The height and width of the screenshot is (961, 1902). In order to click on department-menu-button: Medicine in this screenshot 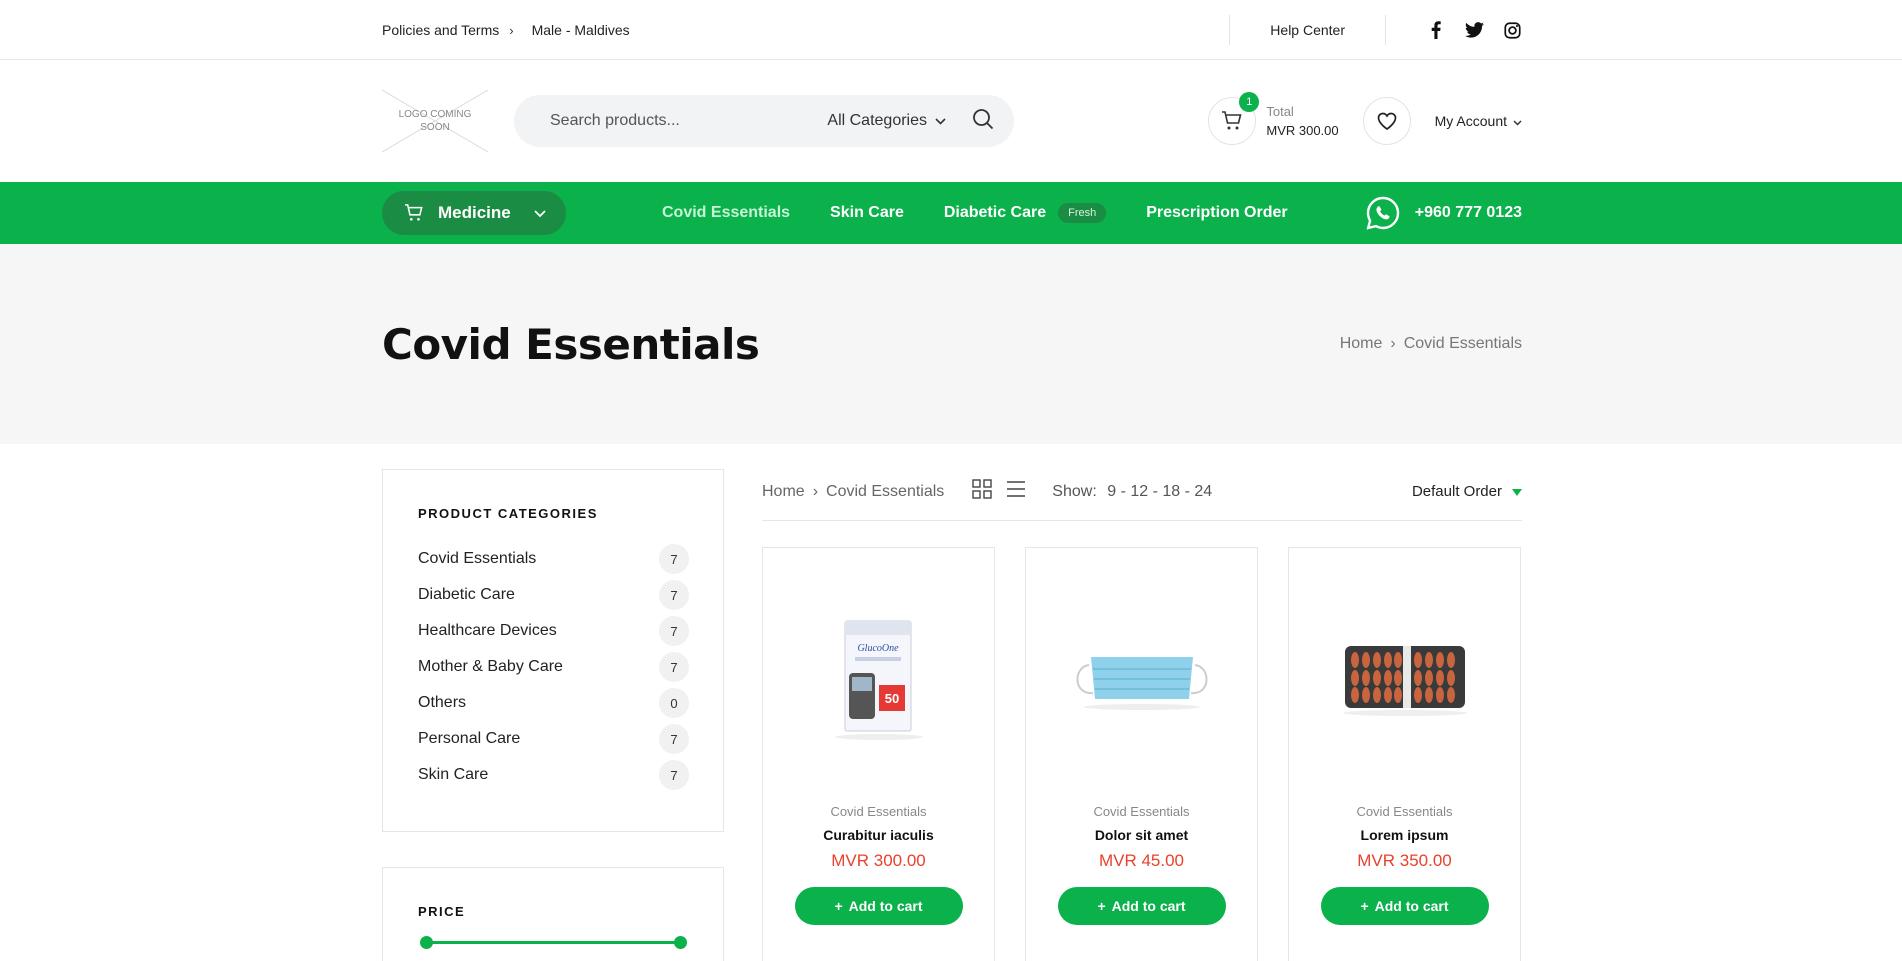, I will do `click(474, 213)`.